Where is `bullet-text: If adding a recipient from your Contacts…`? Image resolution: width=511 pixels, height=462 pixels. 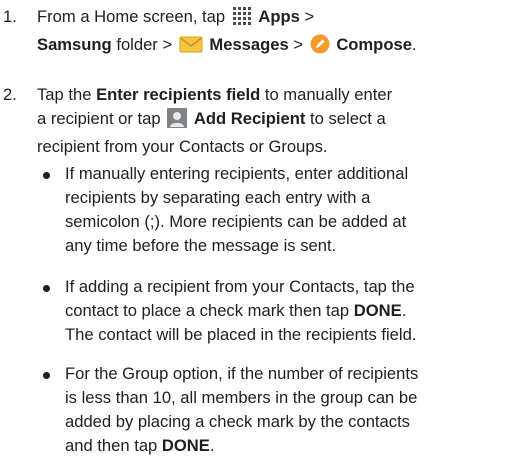 bullet-text: If adding a recipient from your Contacts… is located at coordinates (241, 310).